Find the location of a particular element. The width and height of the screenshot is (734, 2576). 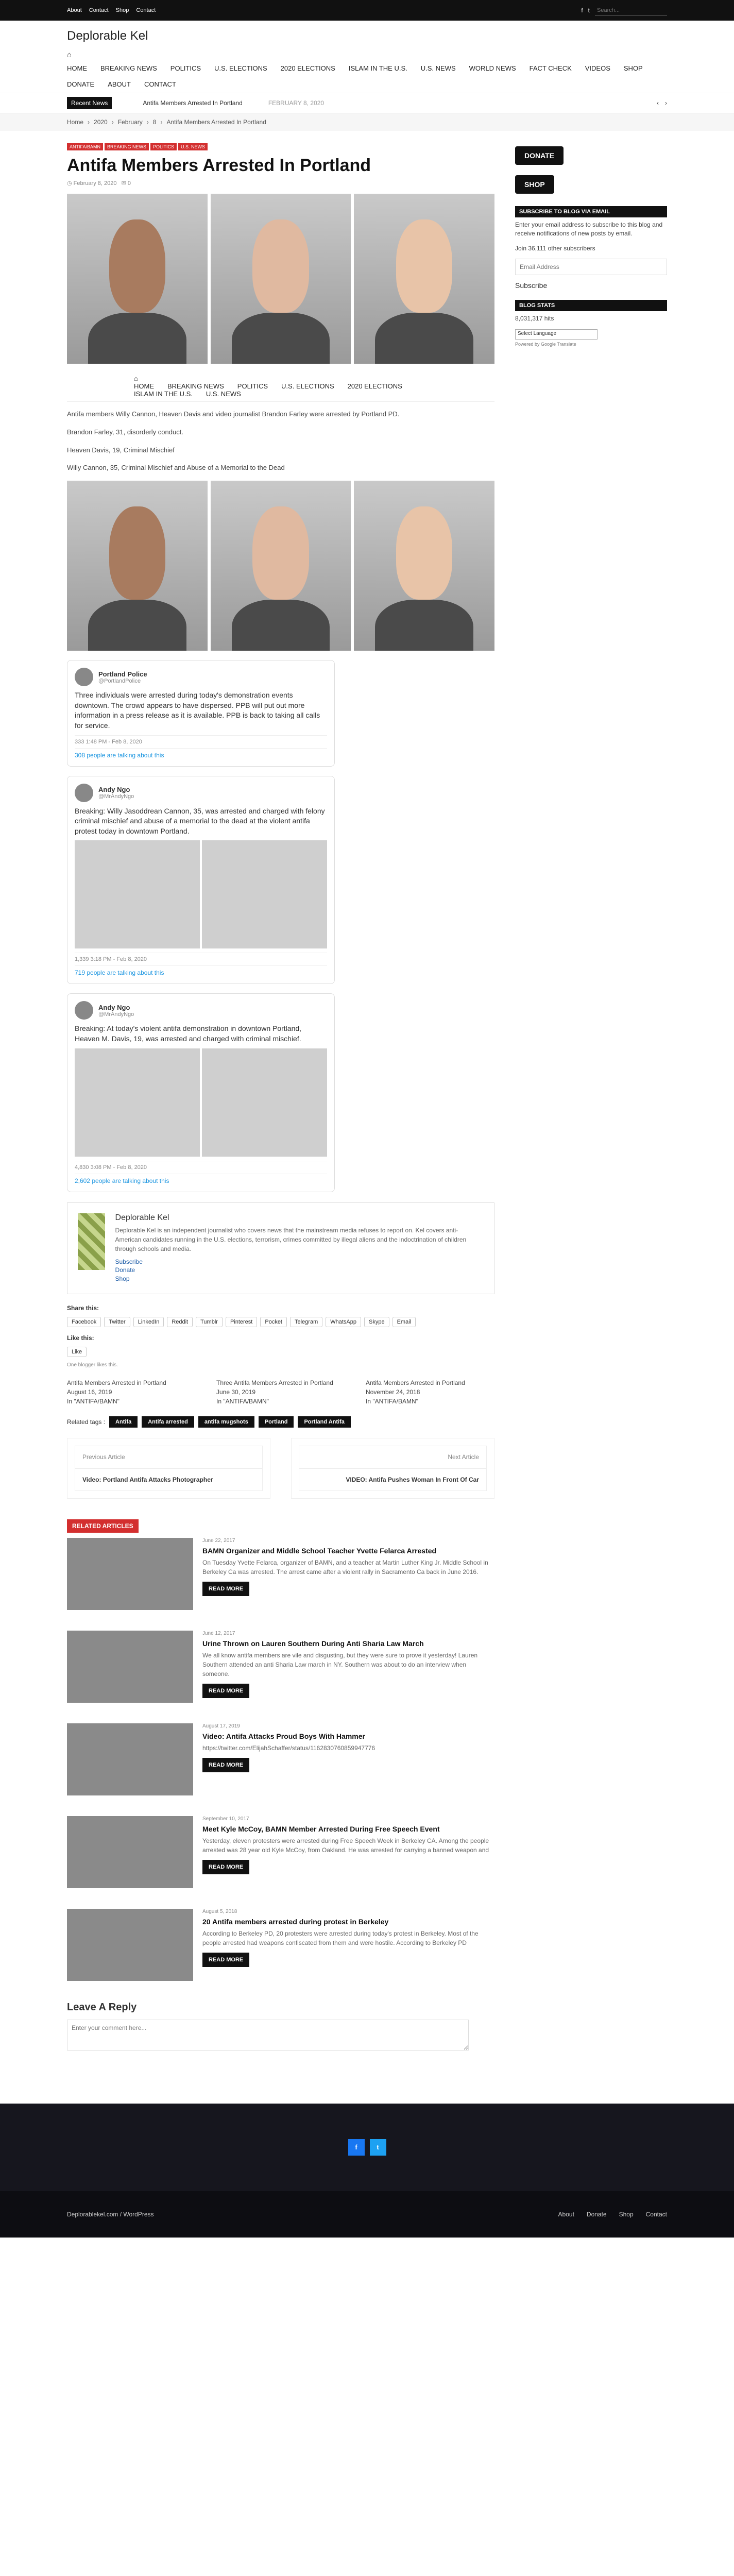

nav-item: U.S. News is located at coordinates (223, 394).